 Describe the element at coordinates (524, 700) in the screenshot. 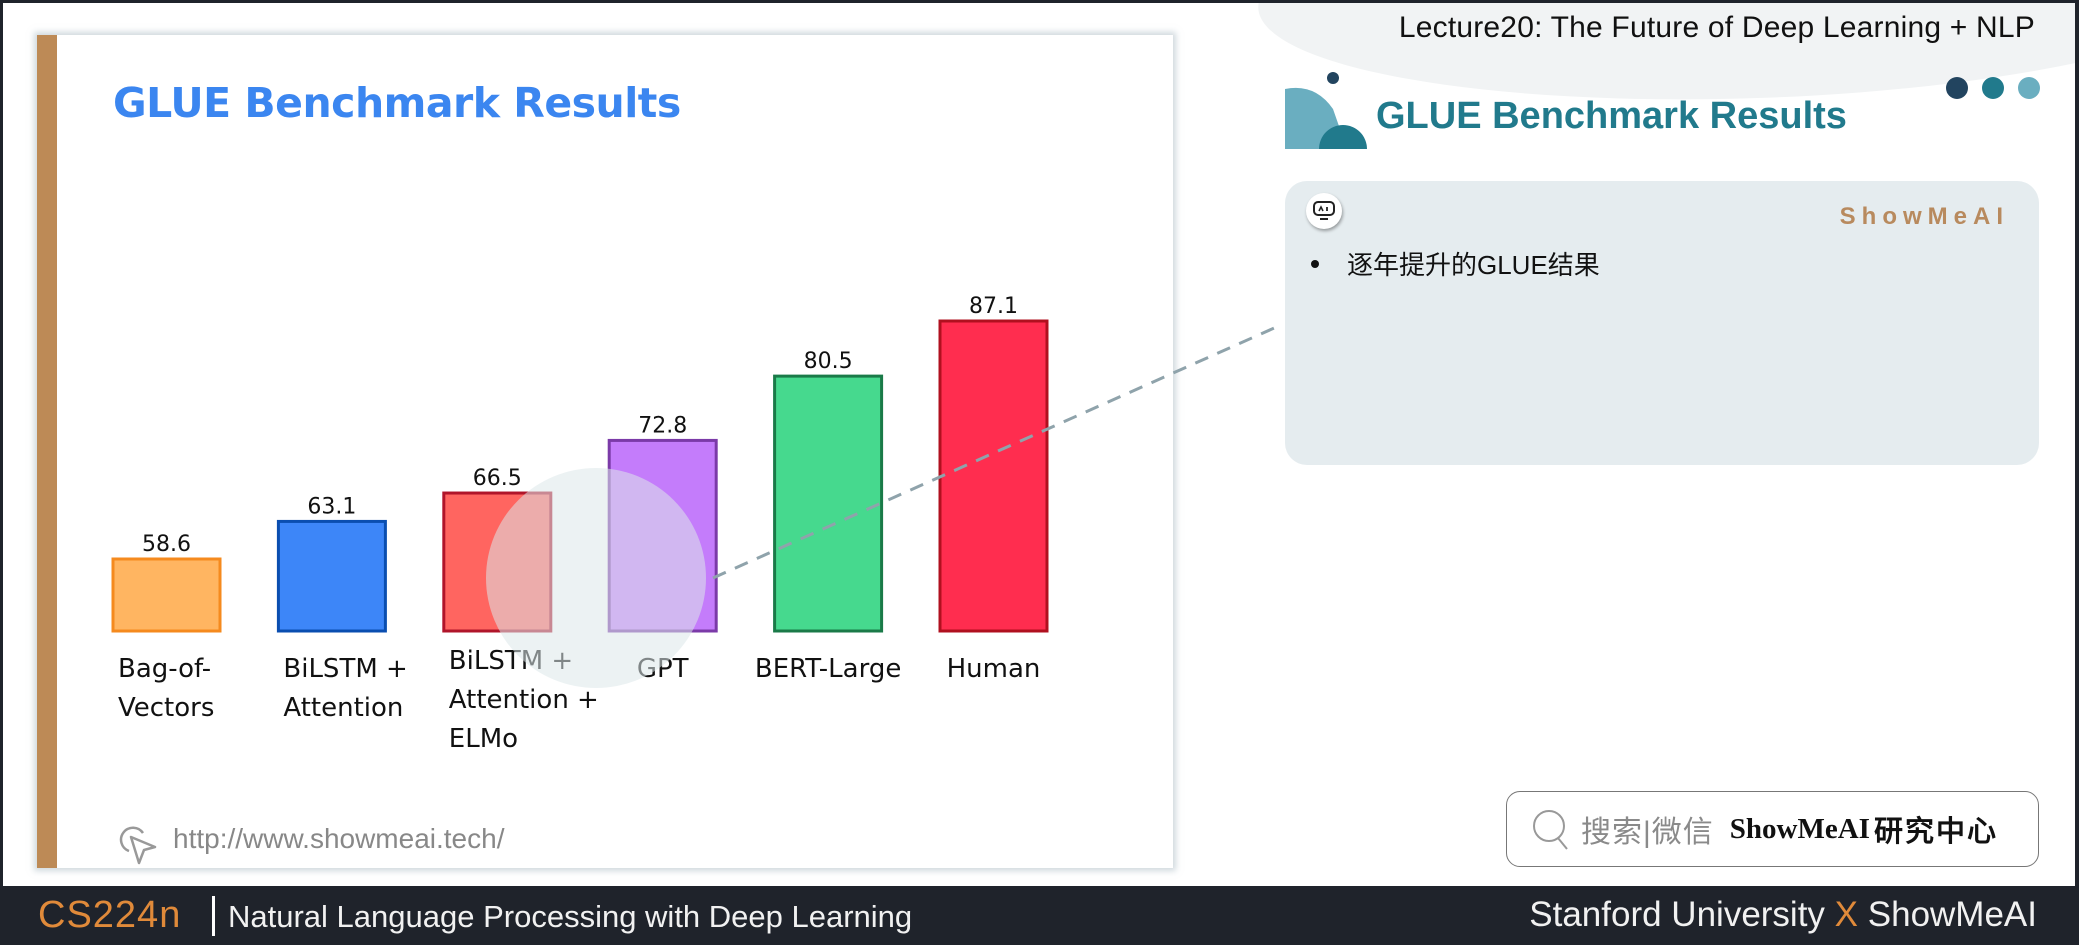

I see `category-label: Attention +` at that location.